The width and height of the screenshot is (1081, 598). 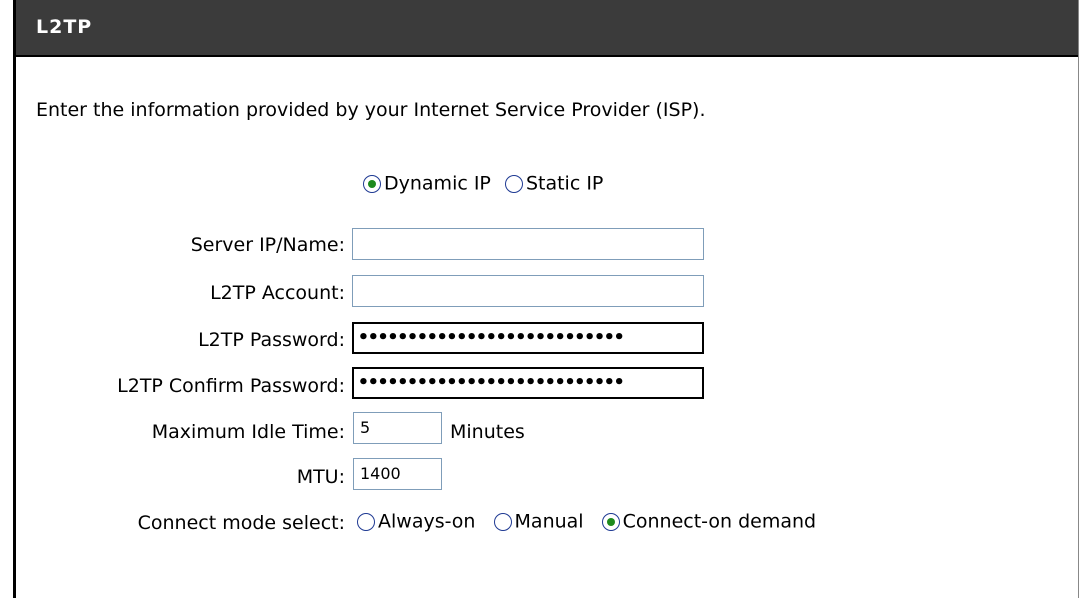 I want to click on always-on-radio: Always-on, so click(x=416, y=521).